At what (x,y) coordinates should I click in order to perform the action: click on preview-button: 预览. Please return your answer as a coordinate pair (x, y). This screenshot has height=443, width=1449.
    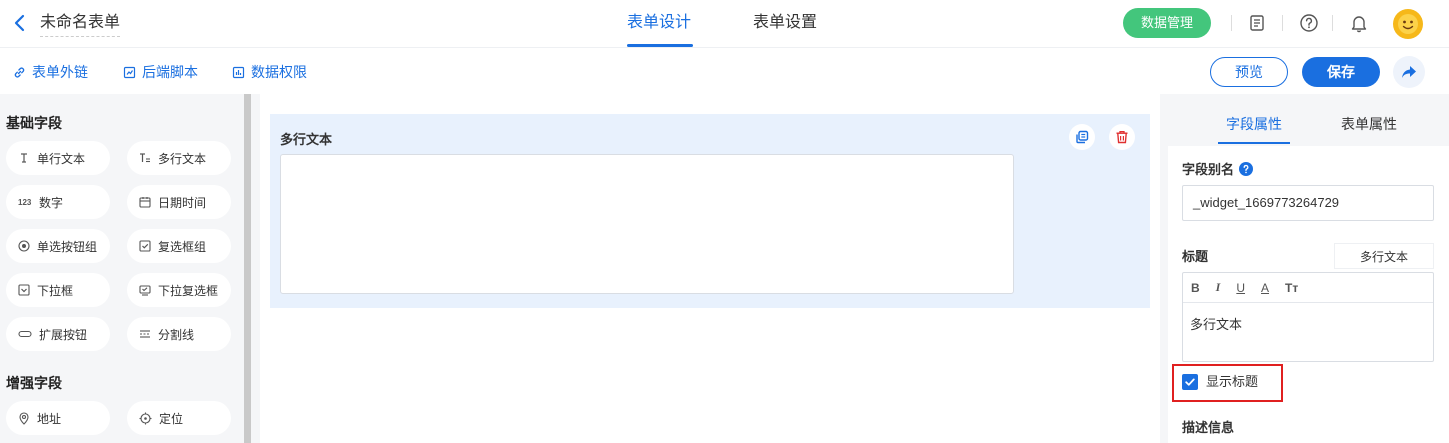
    Looking at the image, I should click on (1249, 72).